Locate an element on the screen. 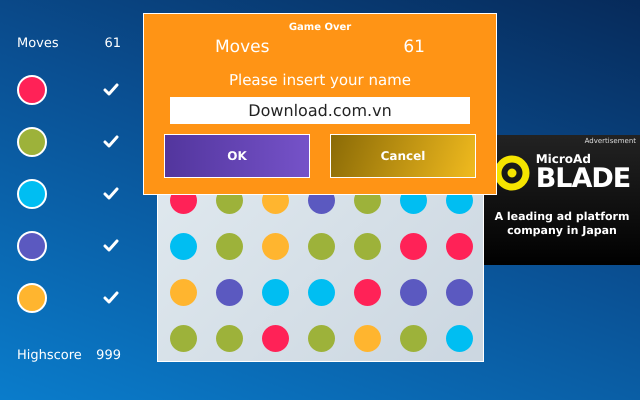  highscore-value: 999 is located at coordinates (108, 355).